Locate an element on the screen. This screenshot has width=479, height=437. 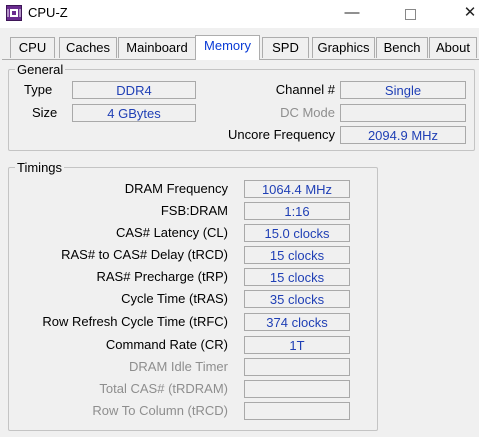
channel-label: Channel # is located at coordinates (305, 89).